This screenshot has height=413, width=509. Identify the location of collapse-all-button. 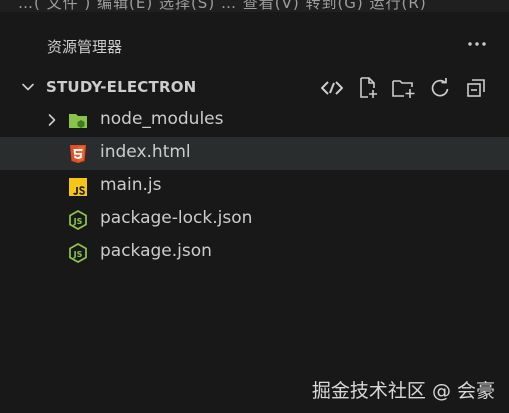
(476, 88).